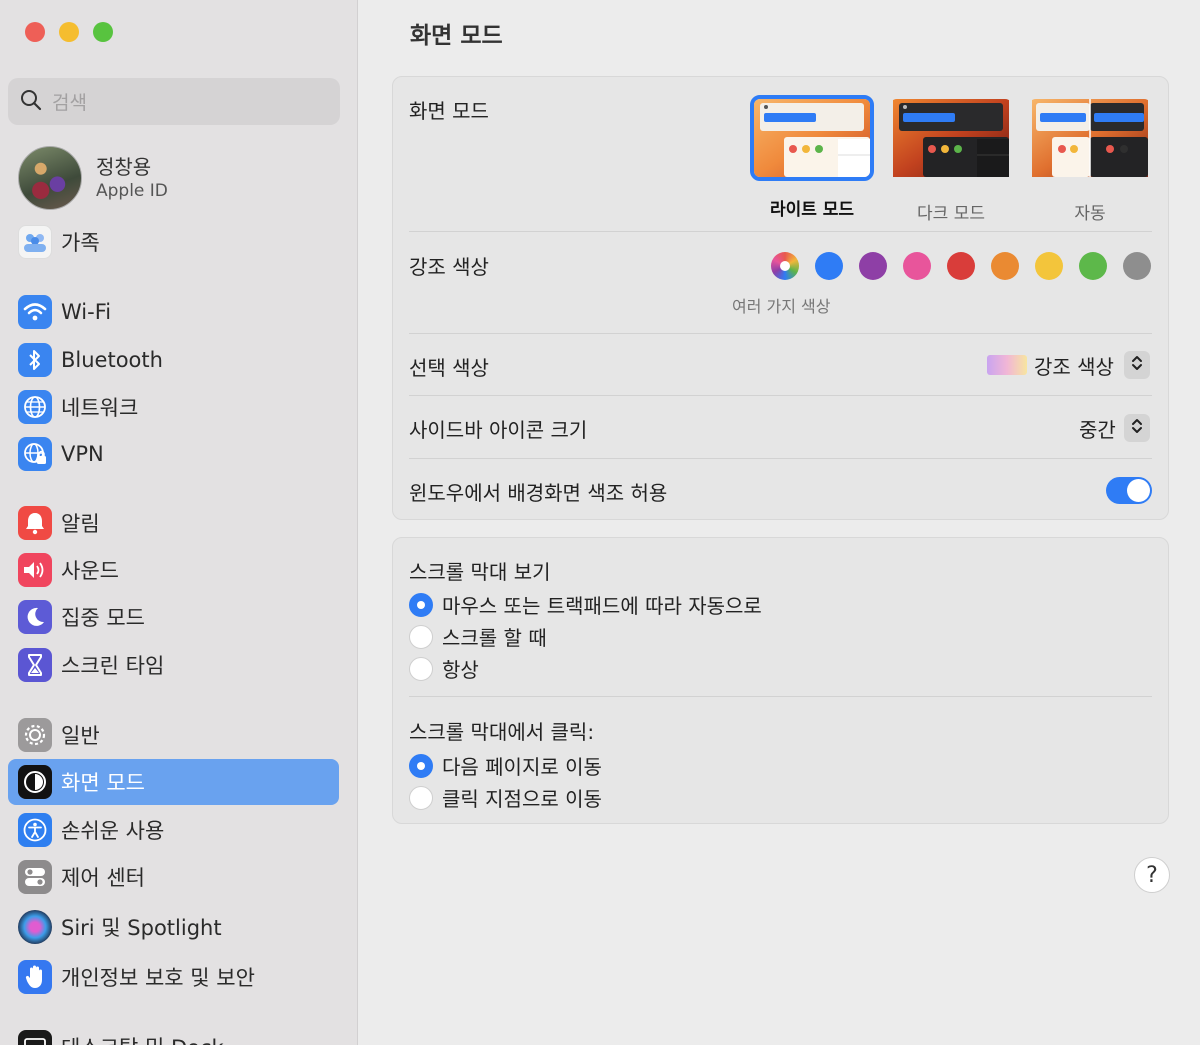 This screenshot has width=1200, height=1045. I want to click on account-name: 정창용, so click(124, 167).